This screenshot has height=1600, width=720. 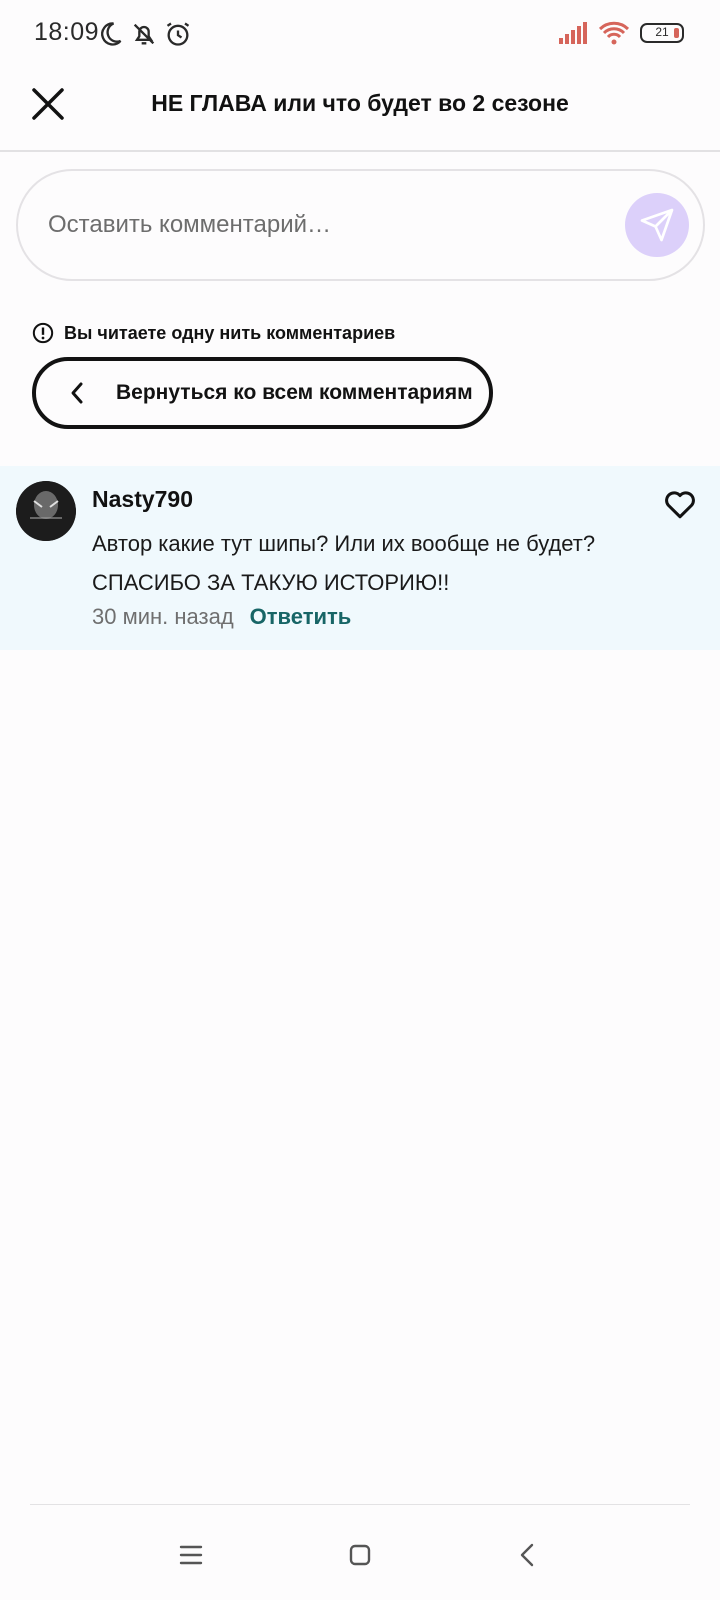 I want to click on comment-username: Nasty790, so click(x=142, y=499).